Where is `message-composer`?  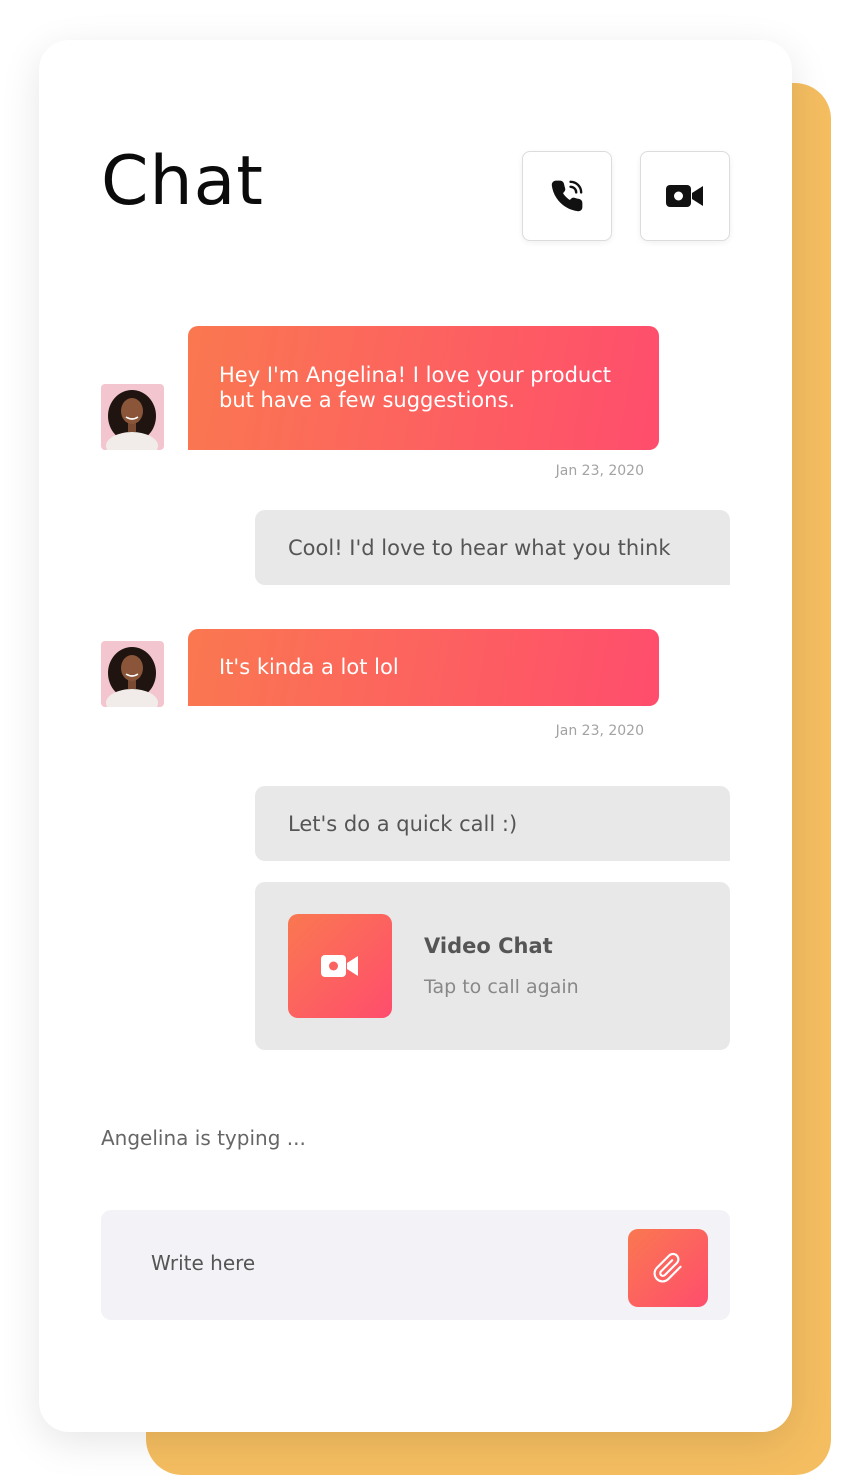 message-composer is located at coordinates (415, 1265).